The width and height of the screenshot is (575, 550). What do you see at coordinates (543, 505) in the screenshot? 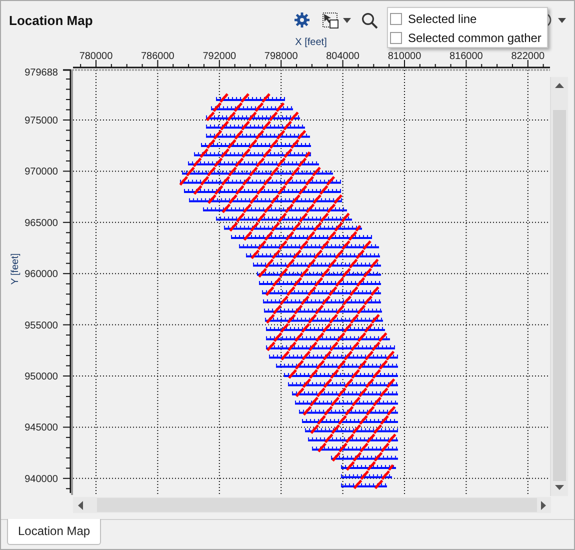
I see `scroll-right-icon` at bounding box center [543, 505].